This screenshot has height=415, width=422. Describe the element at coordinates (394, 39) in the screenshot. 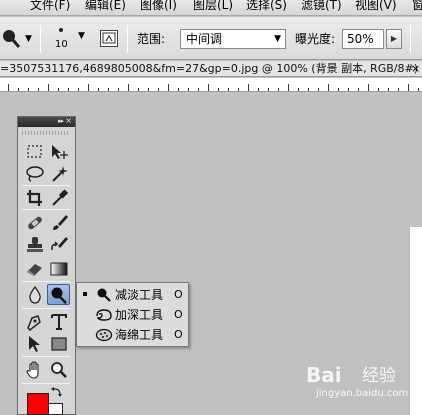

I see `exposure-slider-button: ▶` at that location.